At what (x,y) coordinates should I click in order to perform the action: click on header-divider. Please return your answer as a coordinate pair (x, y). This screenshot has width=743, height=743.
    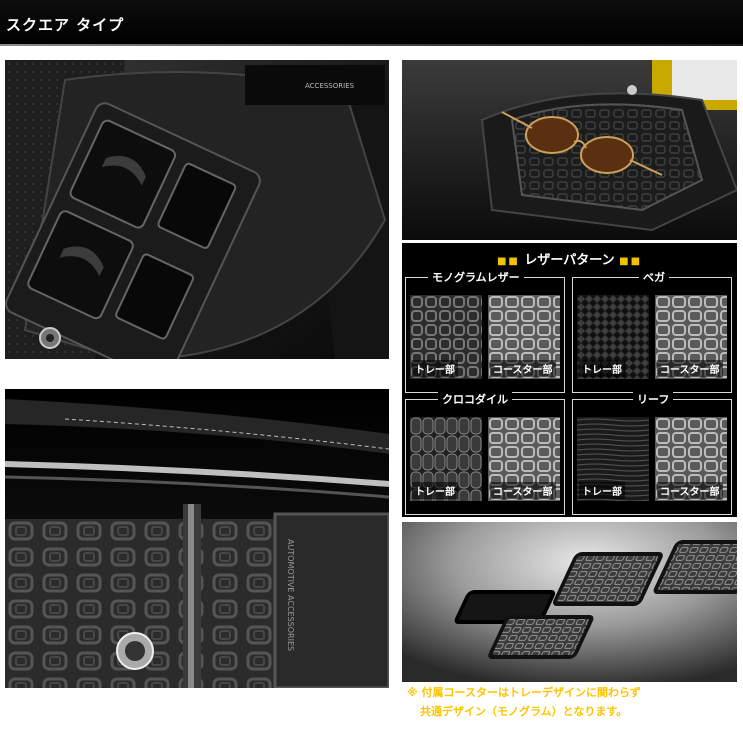
    Looking at the image, I should click on (371, 45).